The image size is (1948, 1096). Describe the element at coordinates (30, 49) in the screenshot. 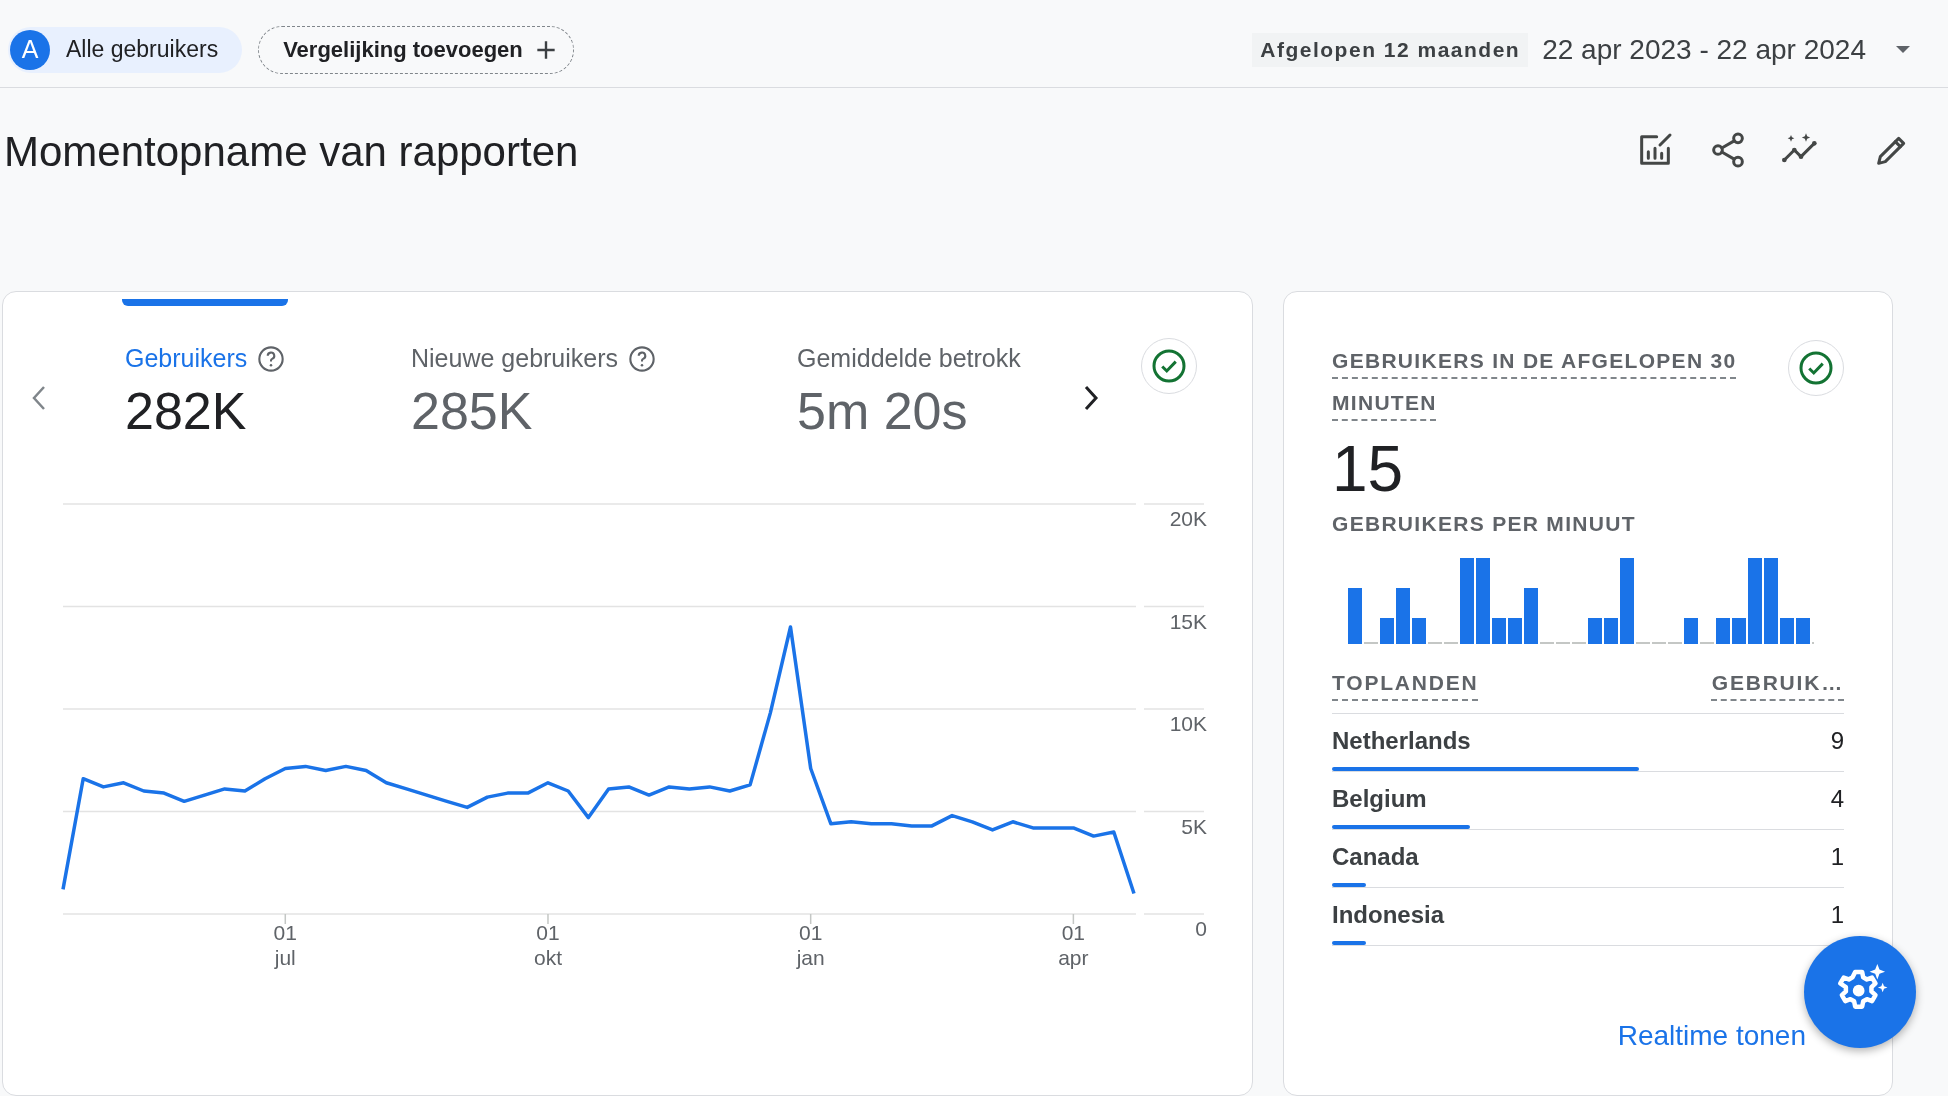

I see `avatar: A` at that location.